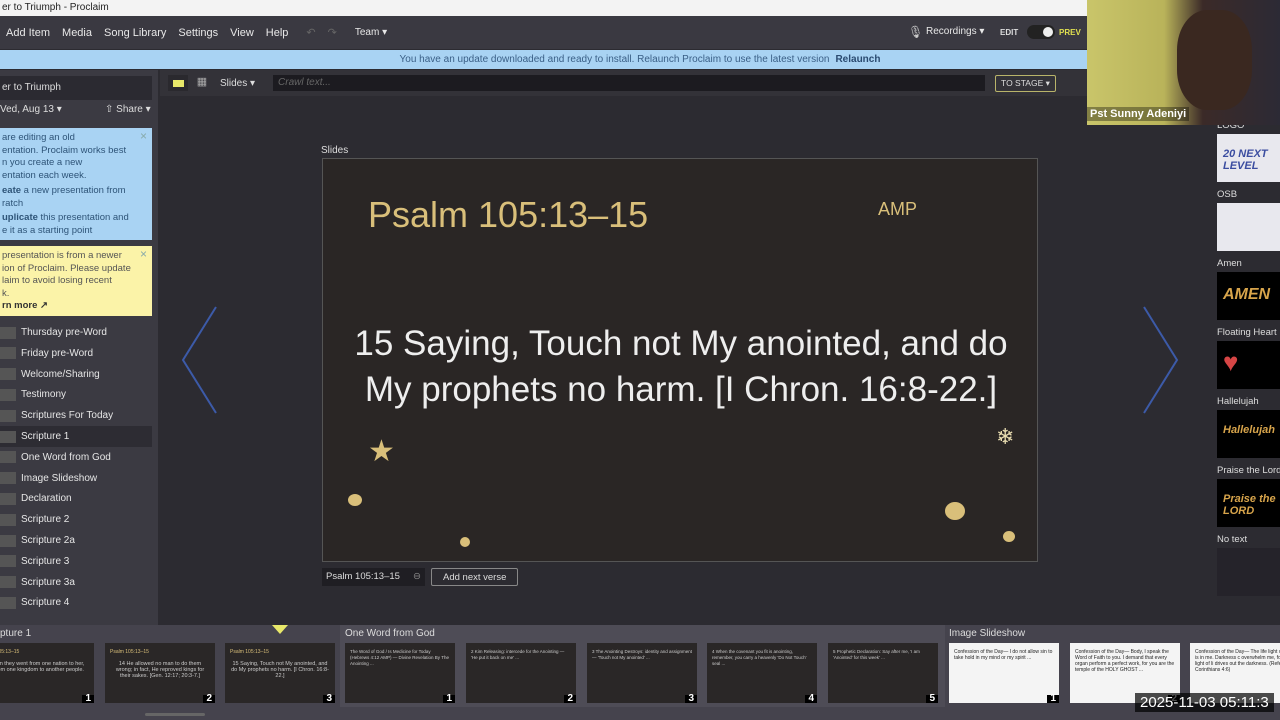 This screenshot has width=1280, height=720. What do you see at coordinates (64, 150) in the screenshot?
I see `notice-text: entation. Proclaim works best` at bounding box center [64, 150].